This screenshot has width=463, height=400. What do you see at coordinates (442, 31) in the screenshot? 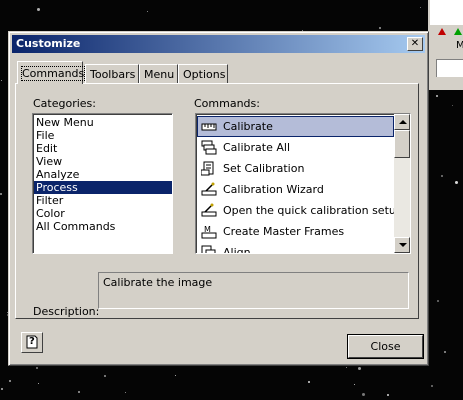
I see `red-marker-icon` at bounding box center [442, 31].